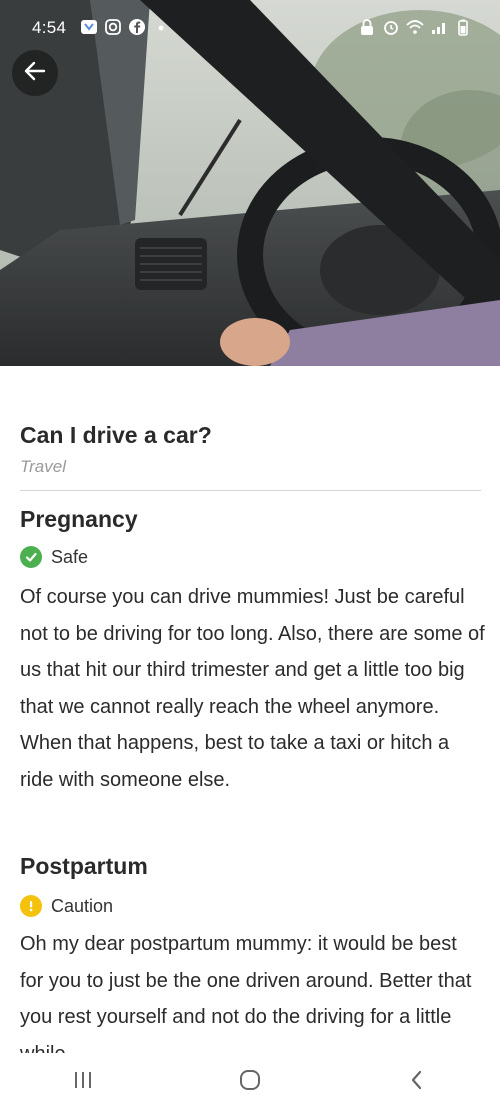 This screenshot has width=500, height=1111. What do you see at coordinates (391, 27) in the screenshot?
I see `alarm-icon` at bounding box center [391, 27].